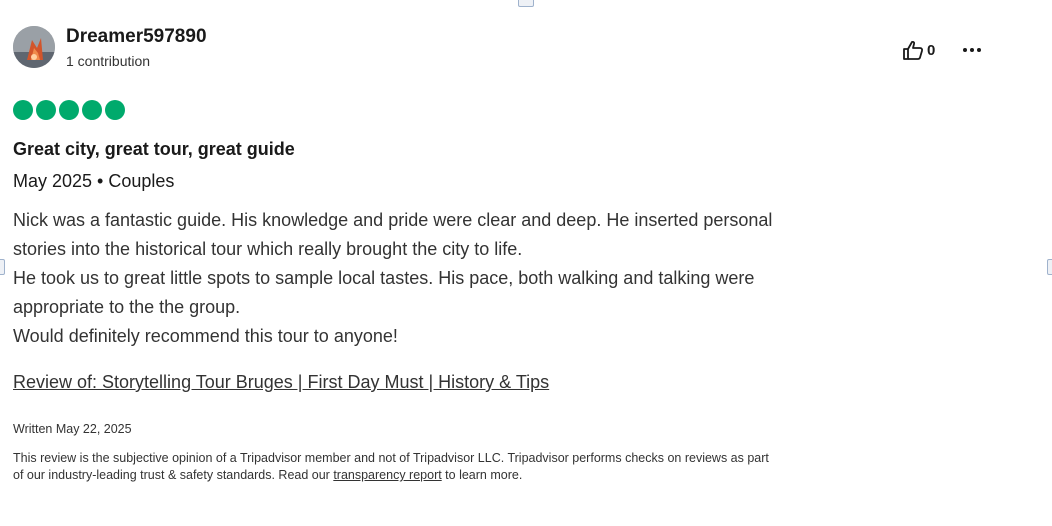 Image resolution: width=1052 pixels, height=526 pixels. Describe the element at coordinates (136, 37) in the screenshot. I see `review-author-name: Dreamer597890` at that location.